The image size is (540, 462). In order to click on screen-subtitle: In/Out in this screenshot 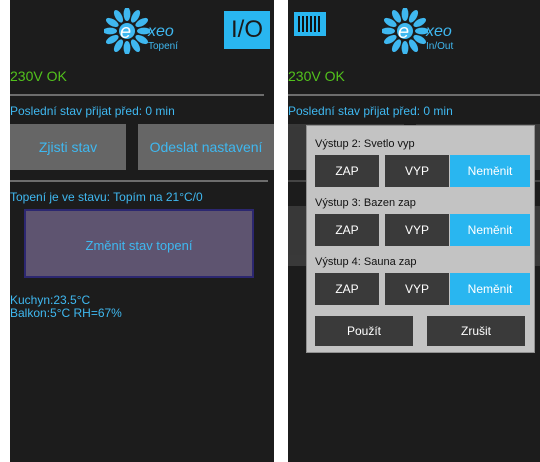, I will do `click(440, 46)`.